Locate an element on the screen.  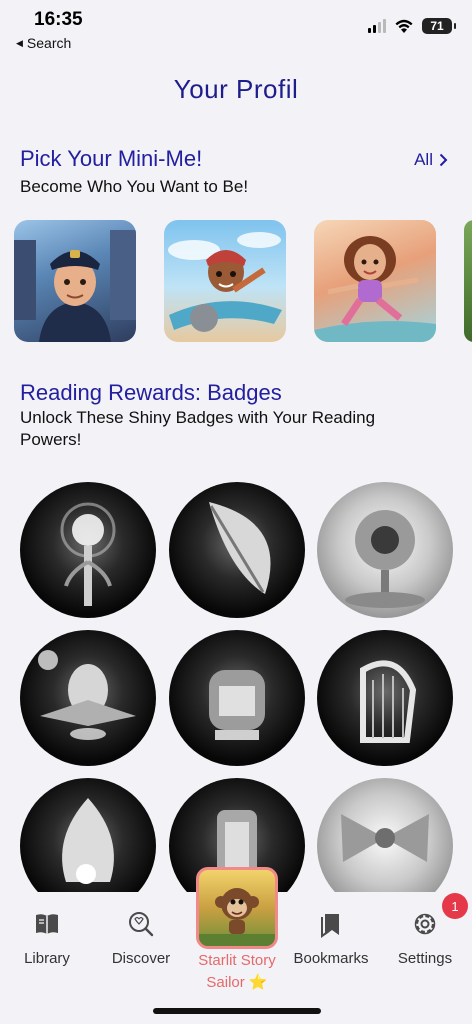
tab-bookmarks: Bookmarks is located at coordinates (331, 929).